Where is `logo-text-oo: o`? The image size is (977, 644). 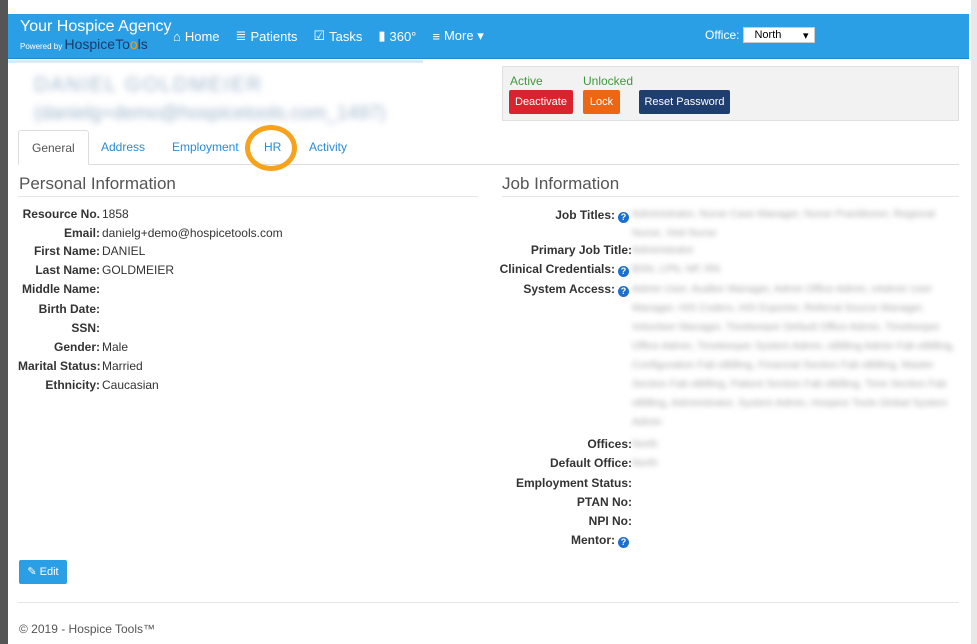 logo-text-oo: o is located at coordinates (133, 44).